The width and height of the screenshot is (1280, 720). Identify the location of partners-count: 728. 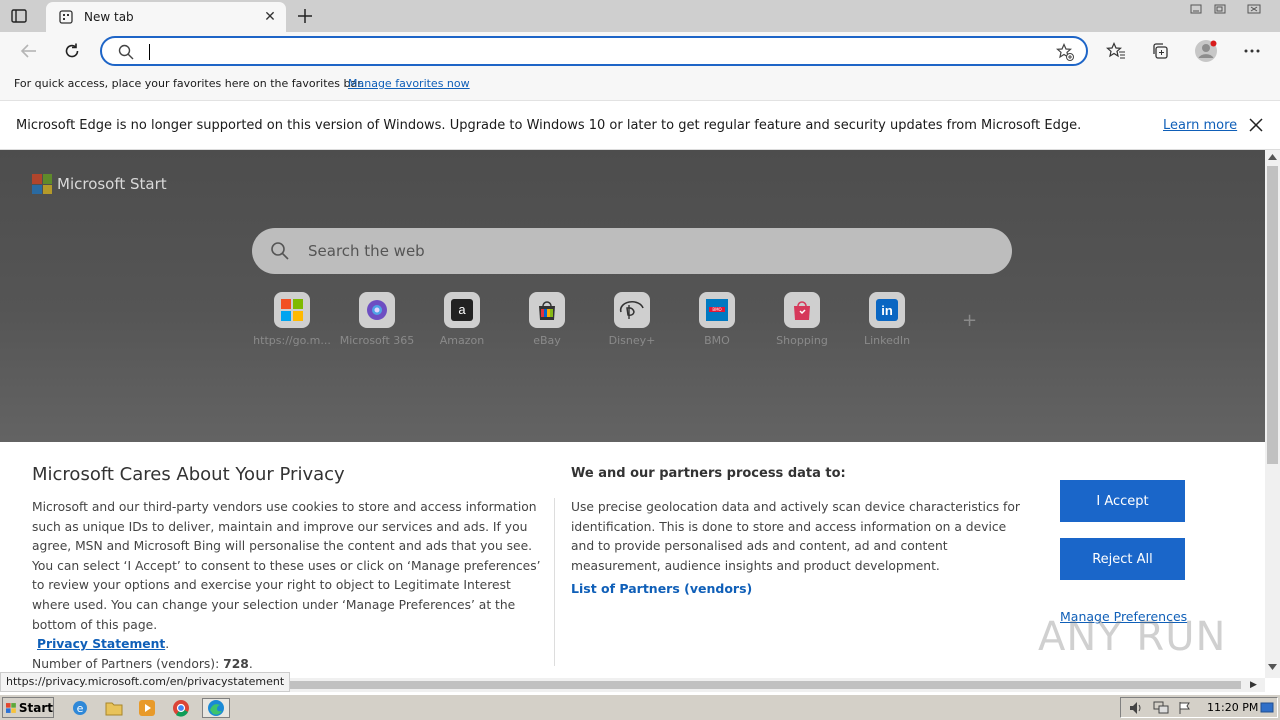
(236, 663).